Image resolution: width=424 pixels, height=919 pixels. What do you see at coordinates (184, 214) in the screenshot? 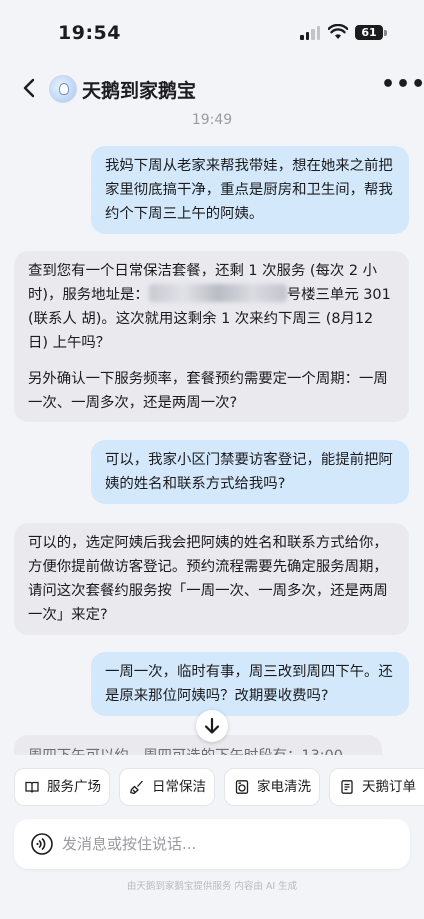
I see `message-line: 约个下周三上午的阿姨。` at bounding box center [184, 214].